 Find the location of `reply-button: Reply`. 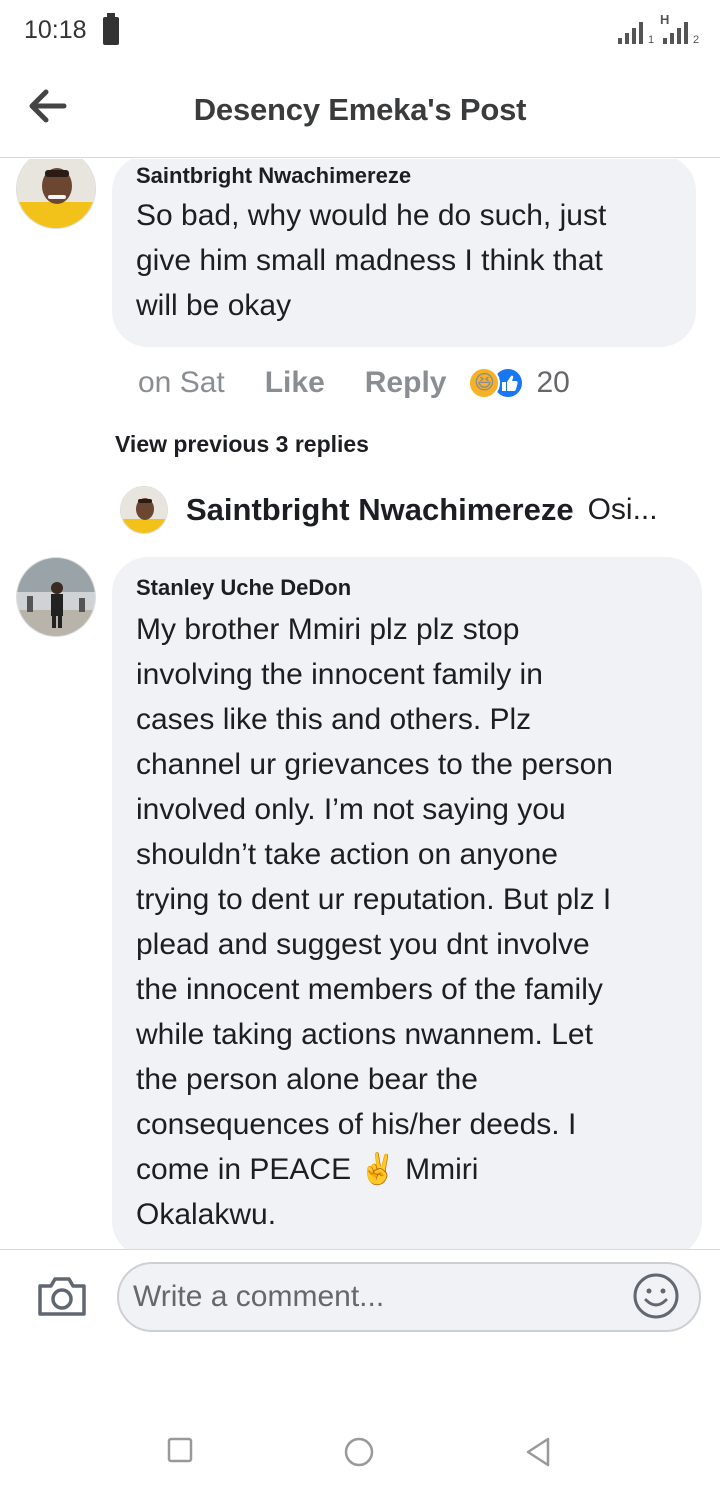

reply-button: Reply is located at coordinates (406, 383).